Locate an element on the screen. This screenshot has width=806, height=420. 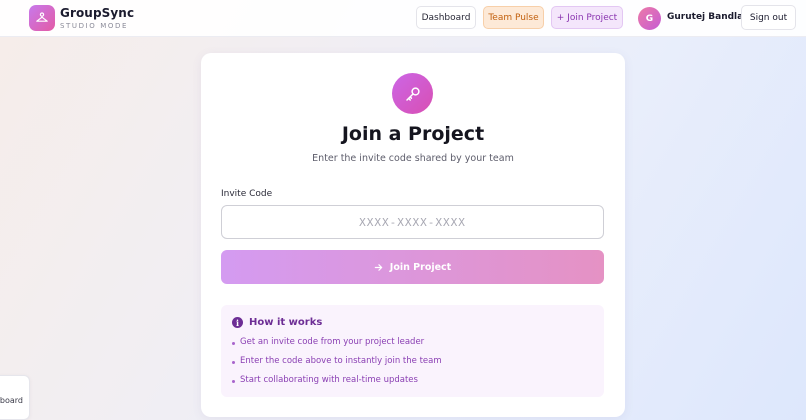
nav-team-pulse-button: Team Pulse is located at coordinates (513, 17).